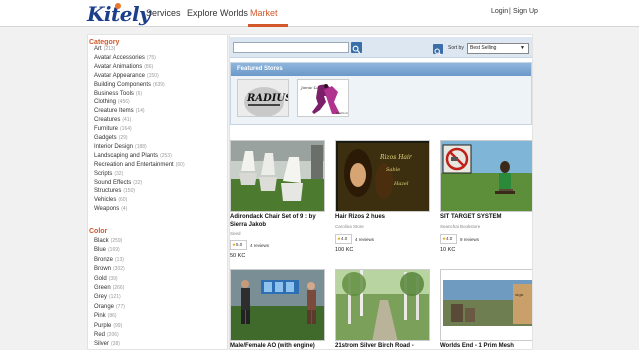  I want to click on category-item: Business Tools (6), so click(118, 94).